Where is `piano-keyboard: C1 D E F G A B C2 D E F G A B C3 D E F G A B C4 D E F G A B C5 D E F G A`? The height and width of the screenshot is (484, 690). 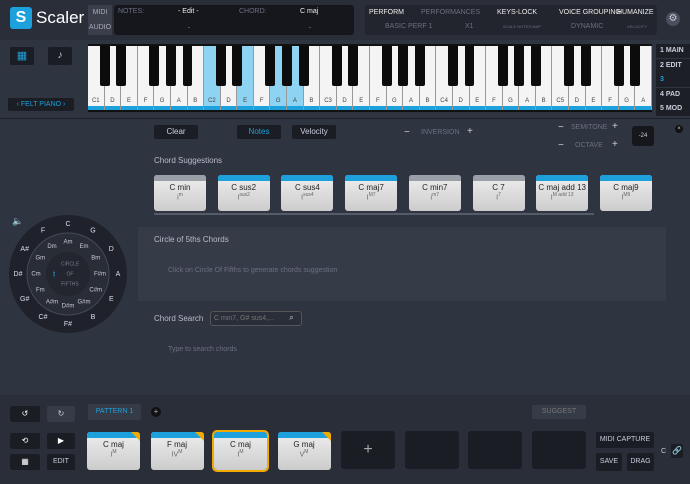 piano-keyboard: C1 D E F G A B C2 D E F G A B C3 D E F G A B C4 D E F G A B C5 D E F G A is located at coordinates (370, 78).